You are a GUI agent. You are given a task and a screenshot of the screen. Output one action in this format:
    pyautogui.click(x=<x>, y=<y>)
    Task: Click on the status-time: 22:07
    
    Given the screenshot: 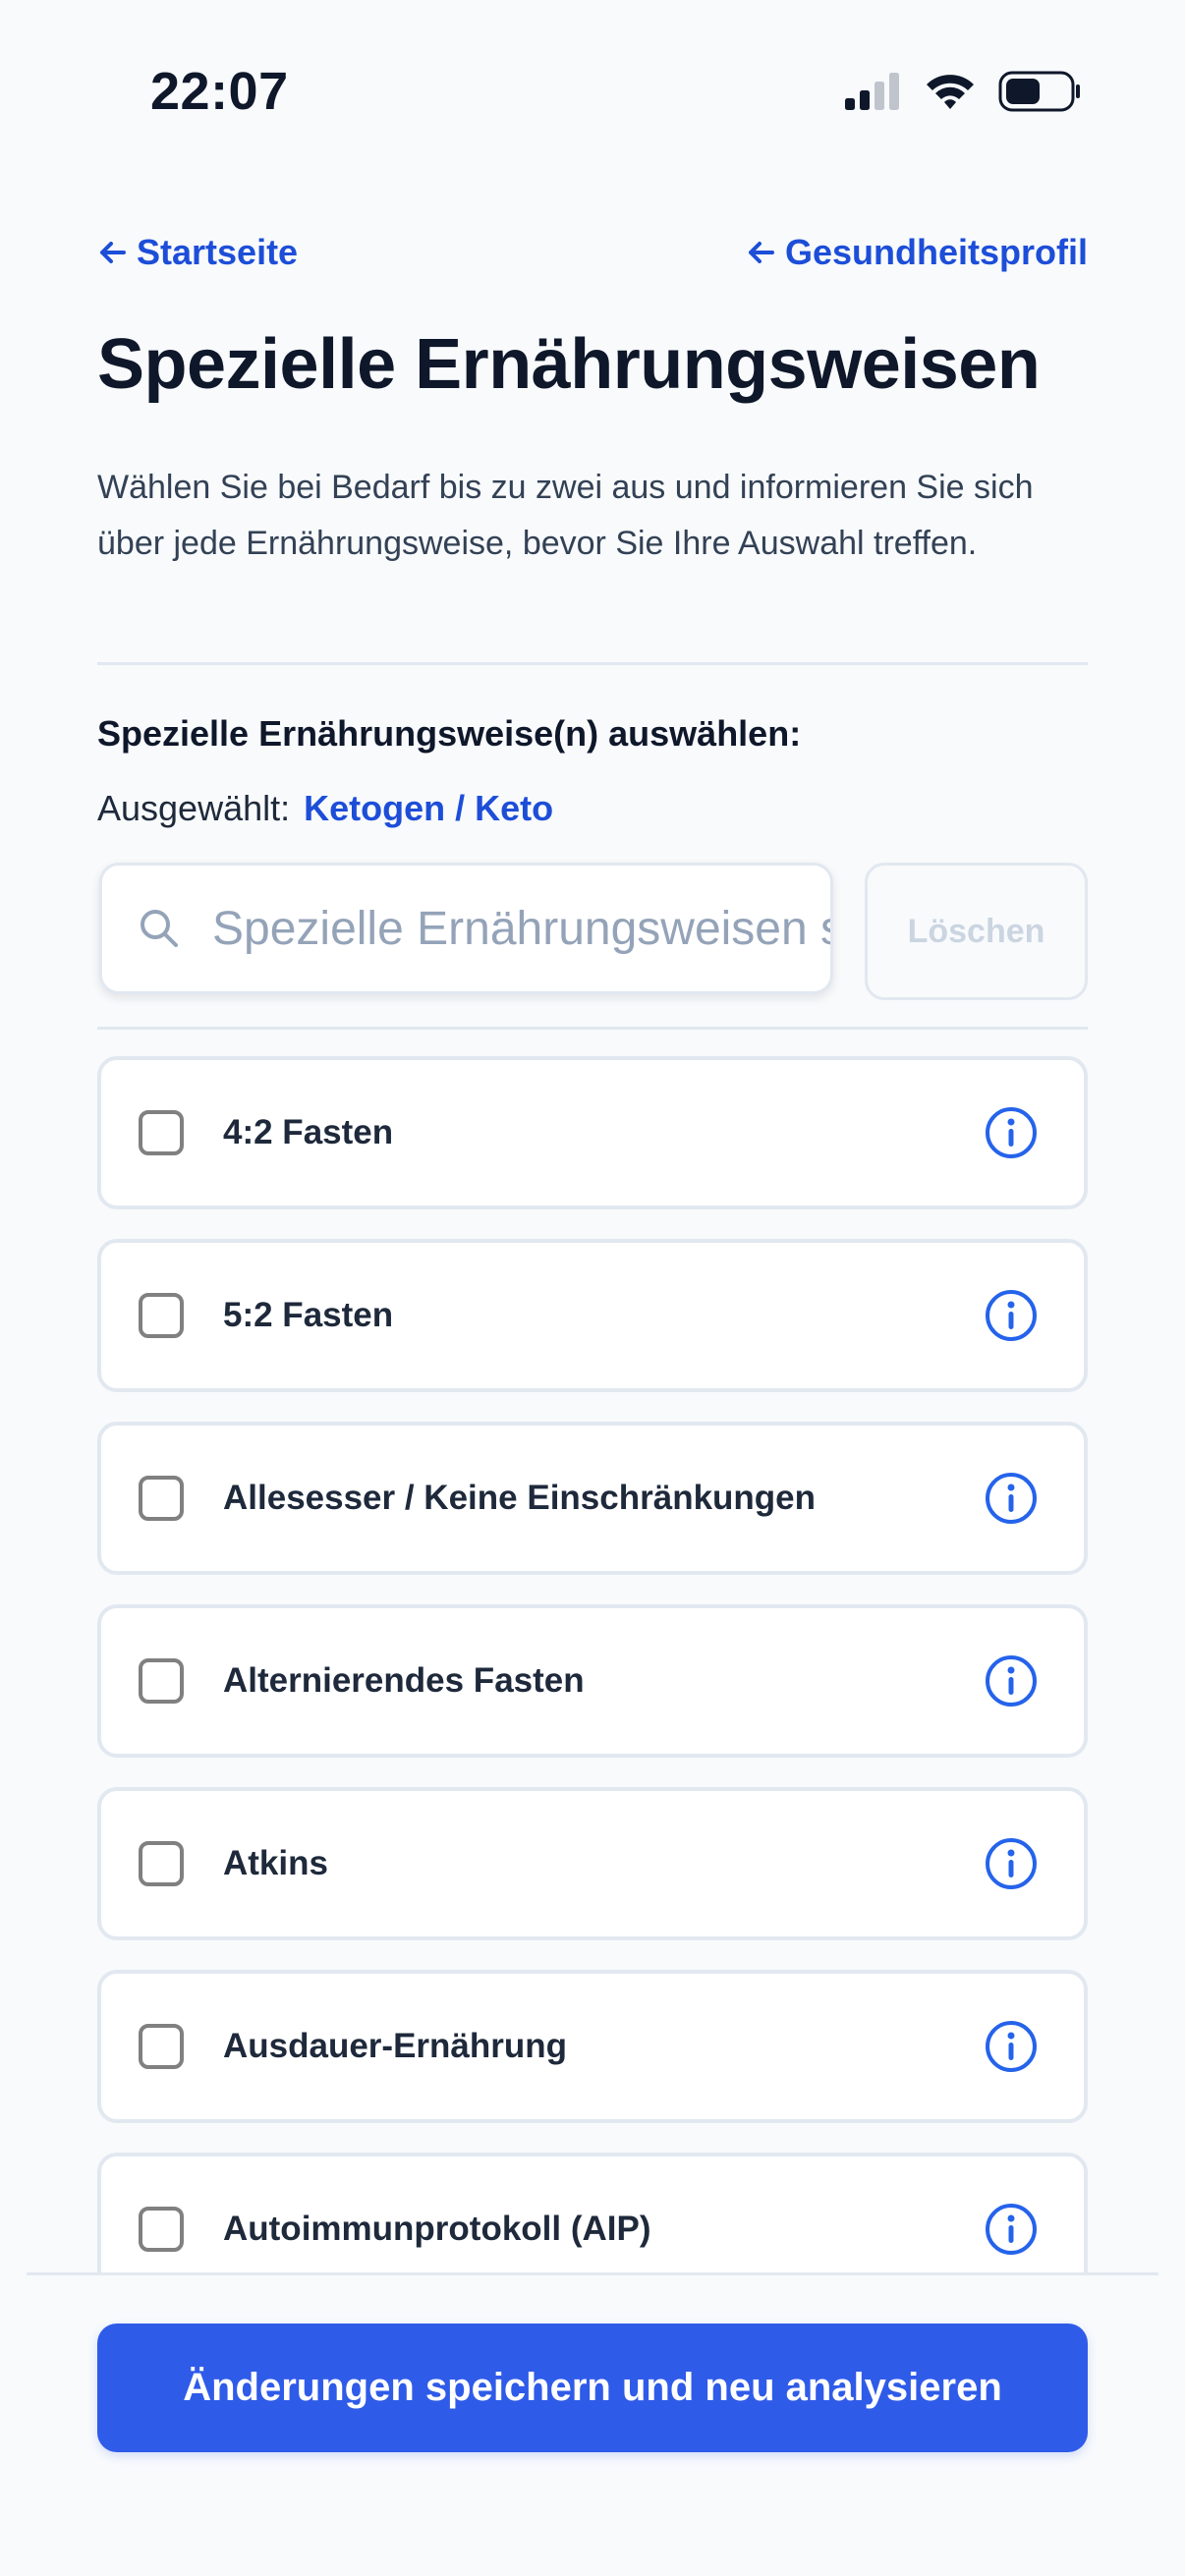 What is the action you would take?
    pyautogui.click(x=220, y=91)
    